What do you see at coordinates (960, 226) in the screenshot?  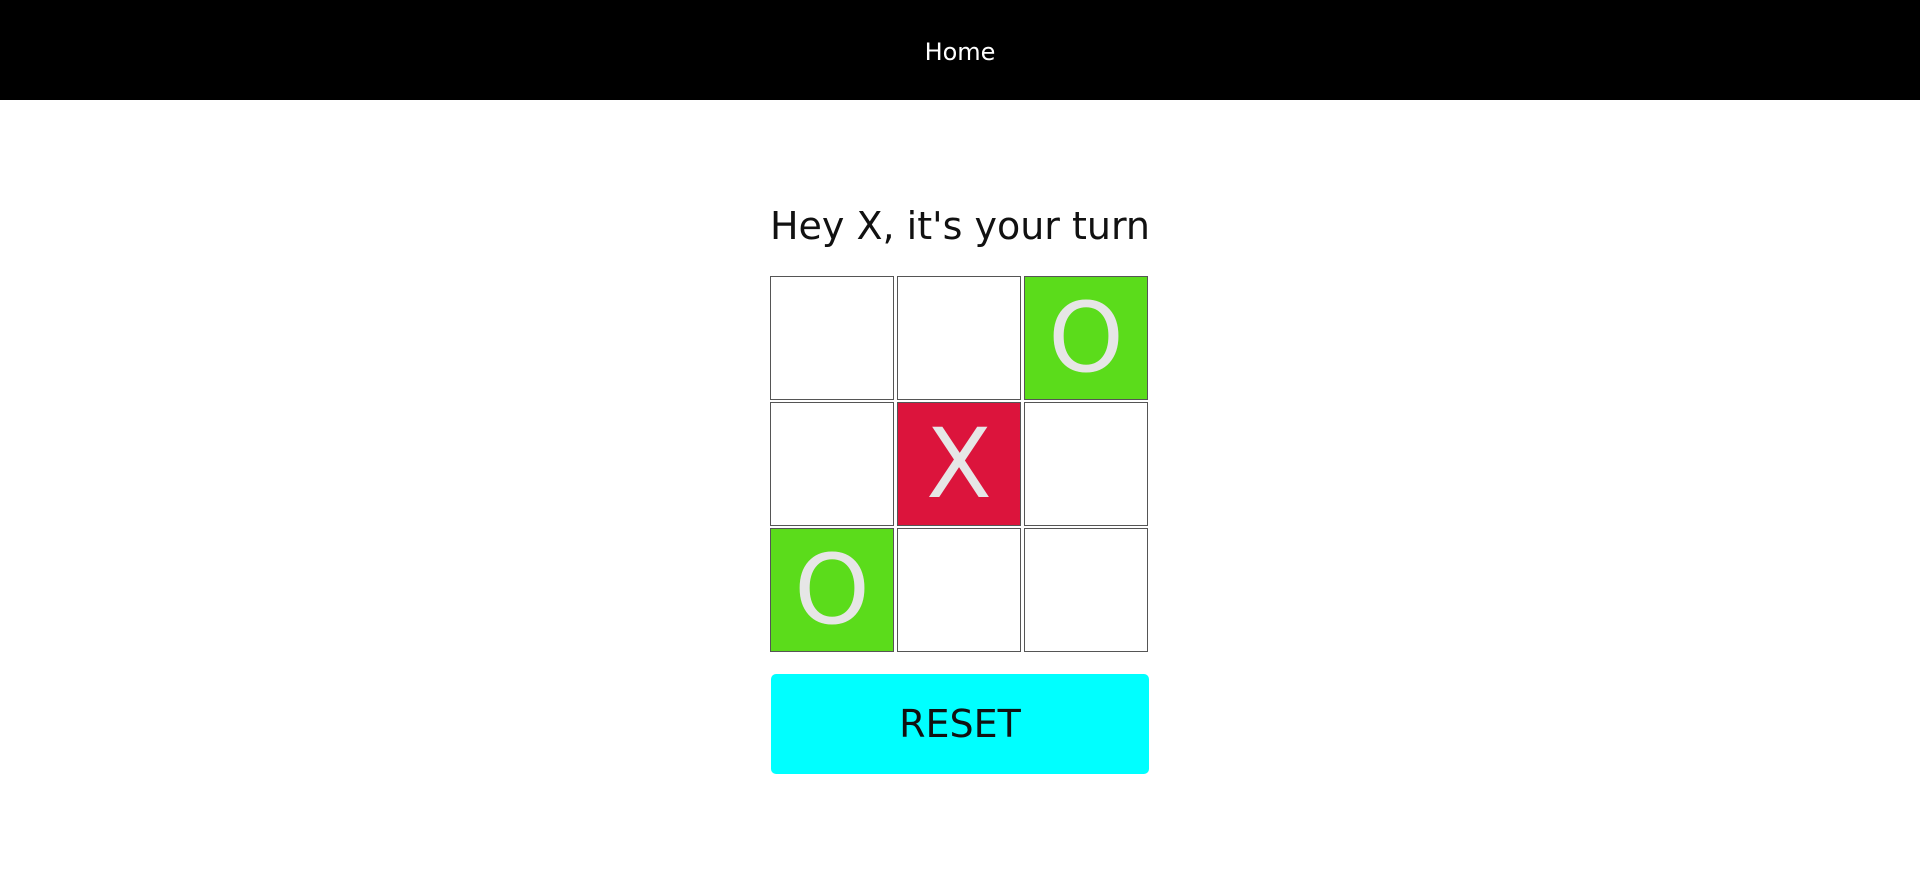 I see `turn-status-text: Hey X, it's your turn` at bounding box center [960, 226].